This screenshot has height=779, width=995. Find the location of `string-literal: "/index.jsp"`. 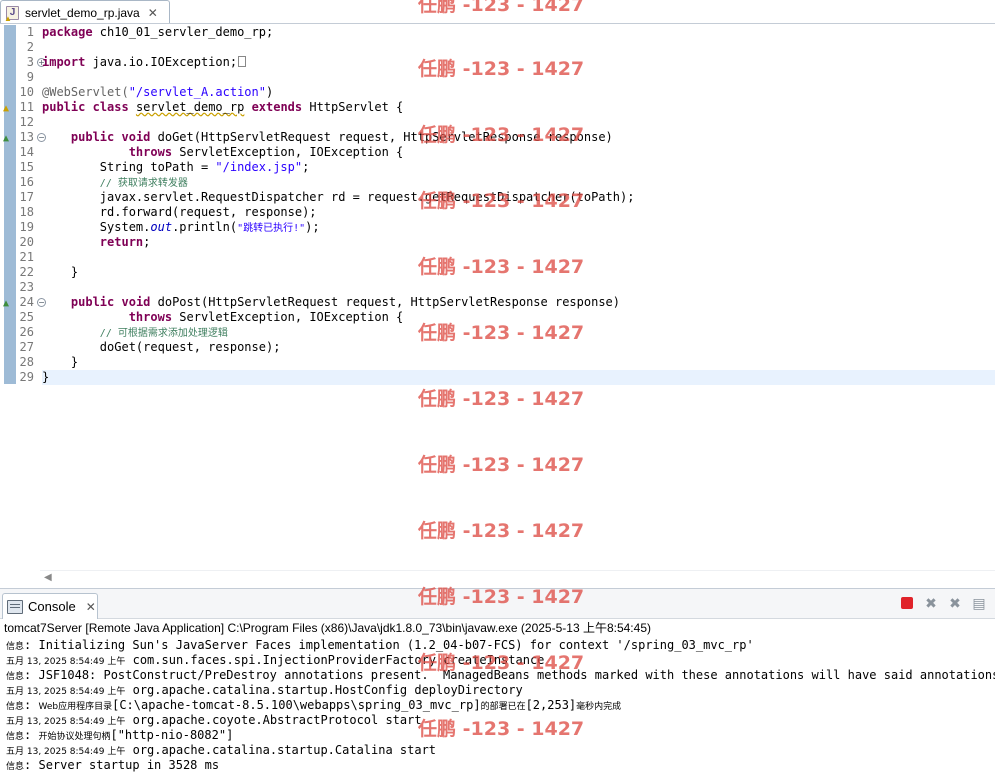

string-literal: "/index.jsp" is located at coordinates (259, 167).